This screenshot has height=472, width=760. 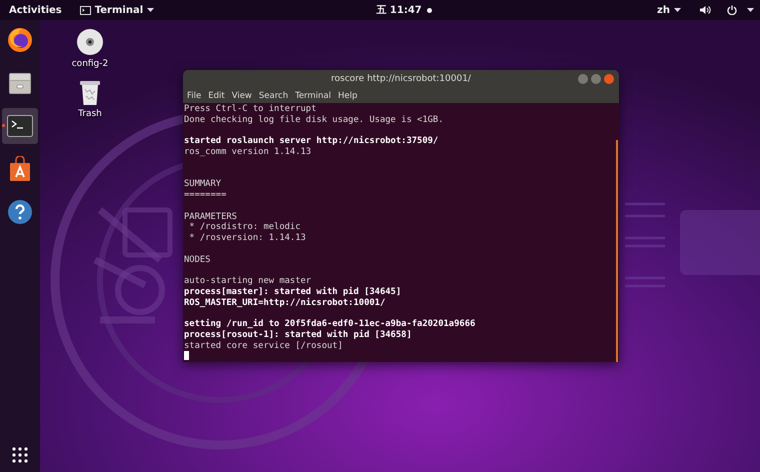 What do you see at coordinates (20, 169) in the screenshot?
I see `shopping-bag-icon` at bounding box center [20, 169].